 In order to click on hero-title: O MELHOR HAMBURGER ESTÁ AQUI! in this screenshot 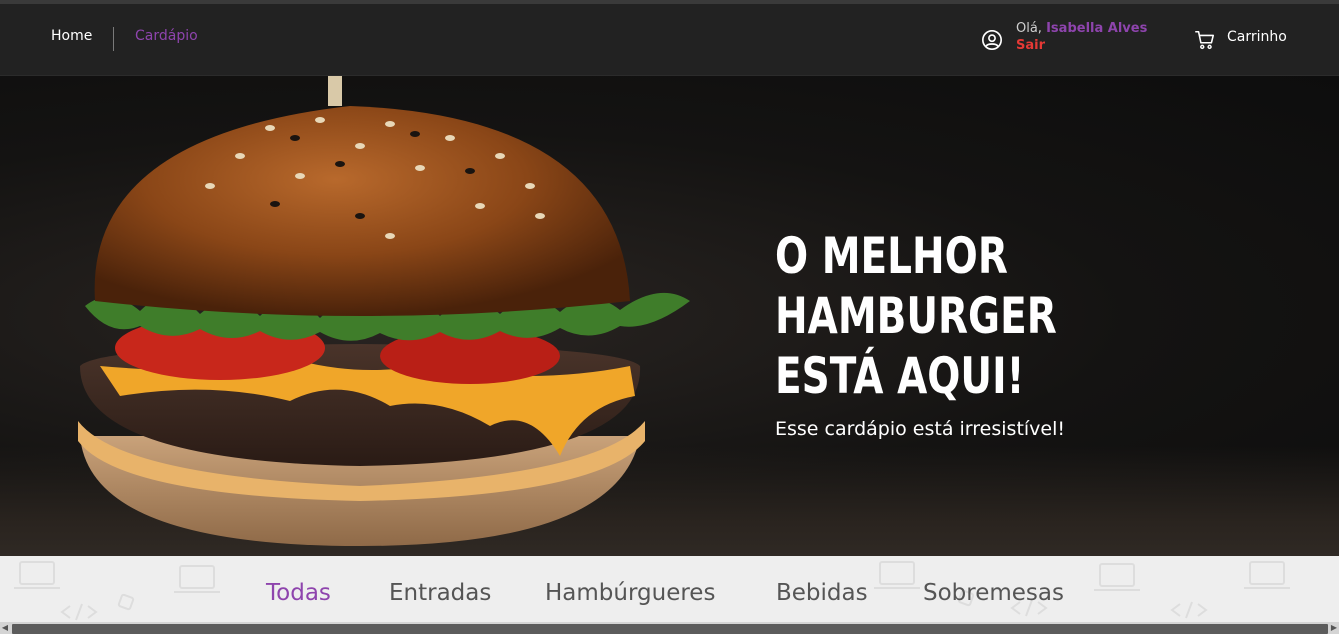, I will do `click(916, 316)`.